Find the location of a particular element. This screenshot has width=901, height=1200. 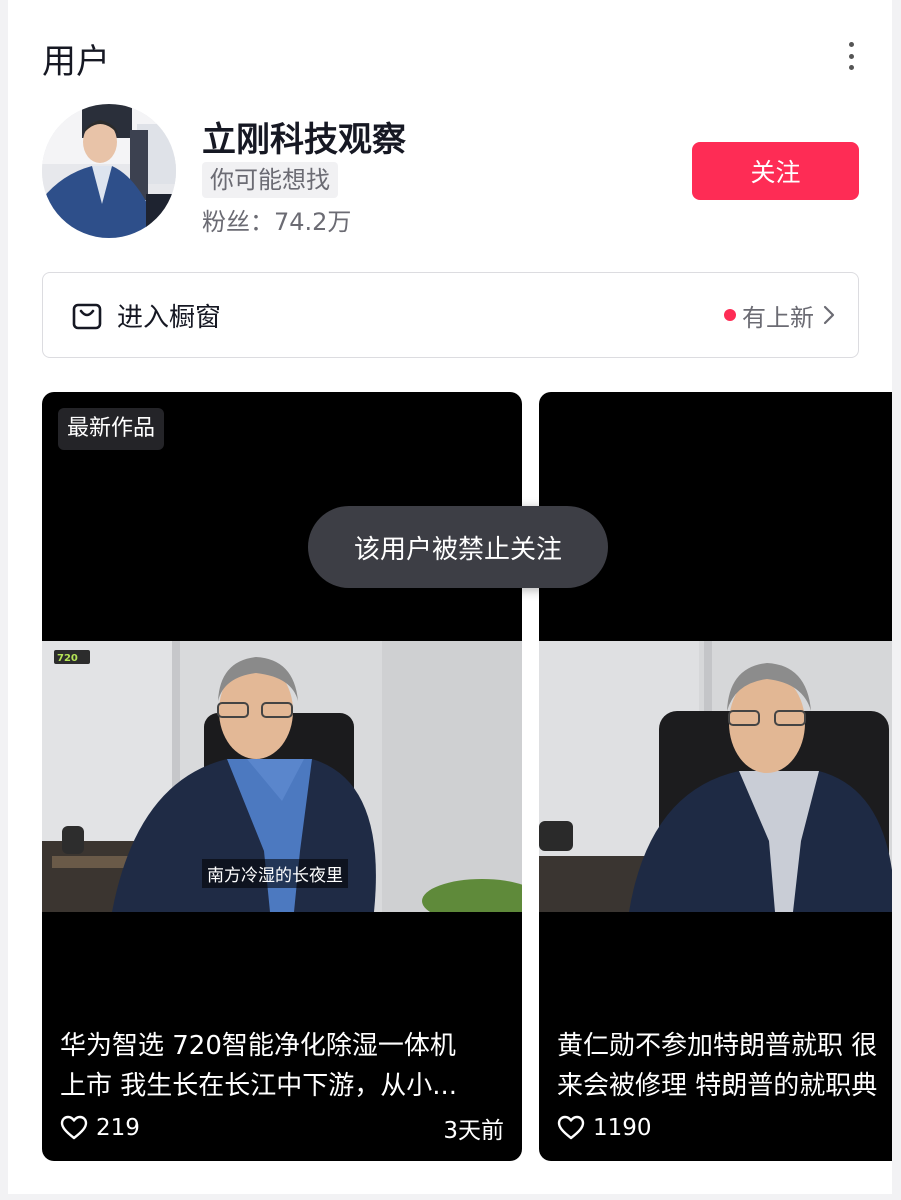

avatar is located at coordinates (109, 171).